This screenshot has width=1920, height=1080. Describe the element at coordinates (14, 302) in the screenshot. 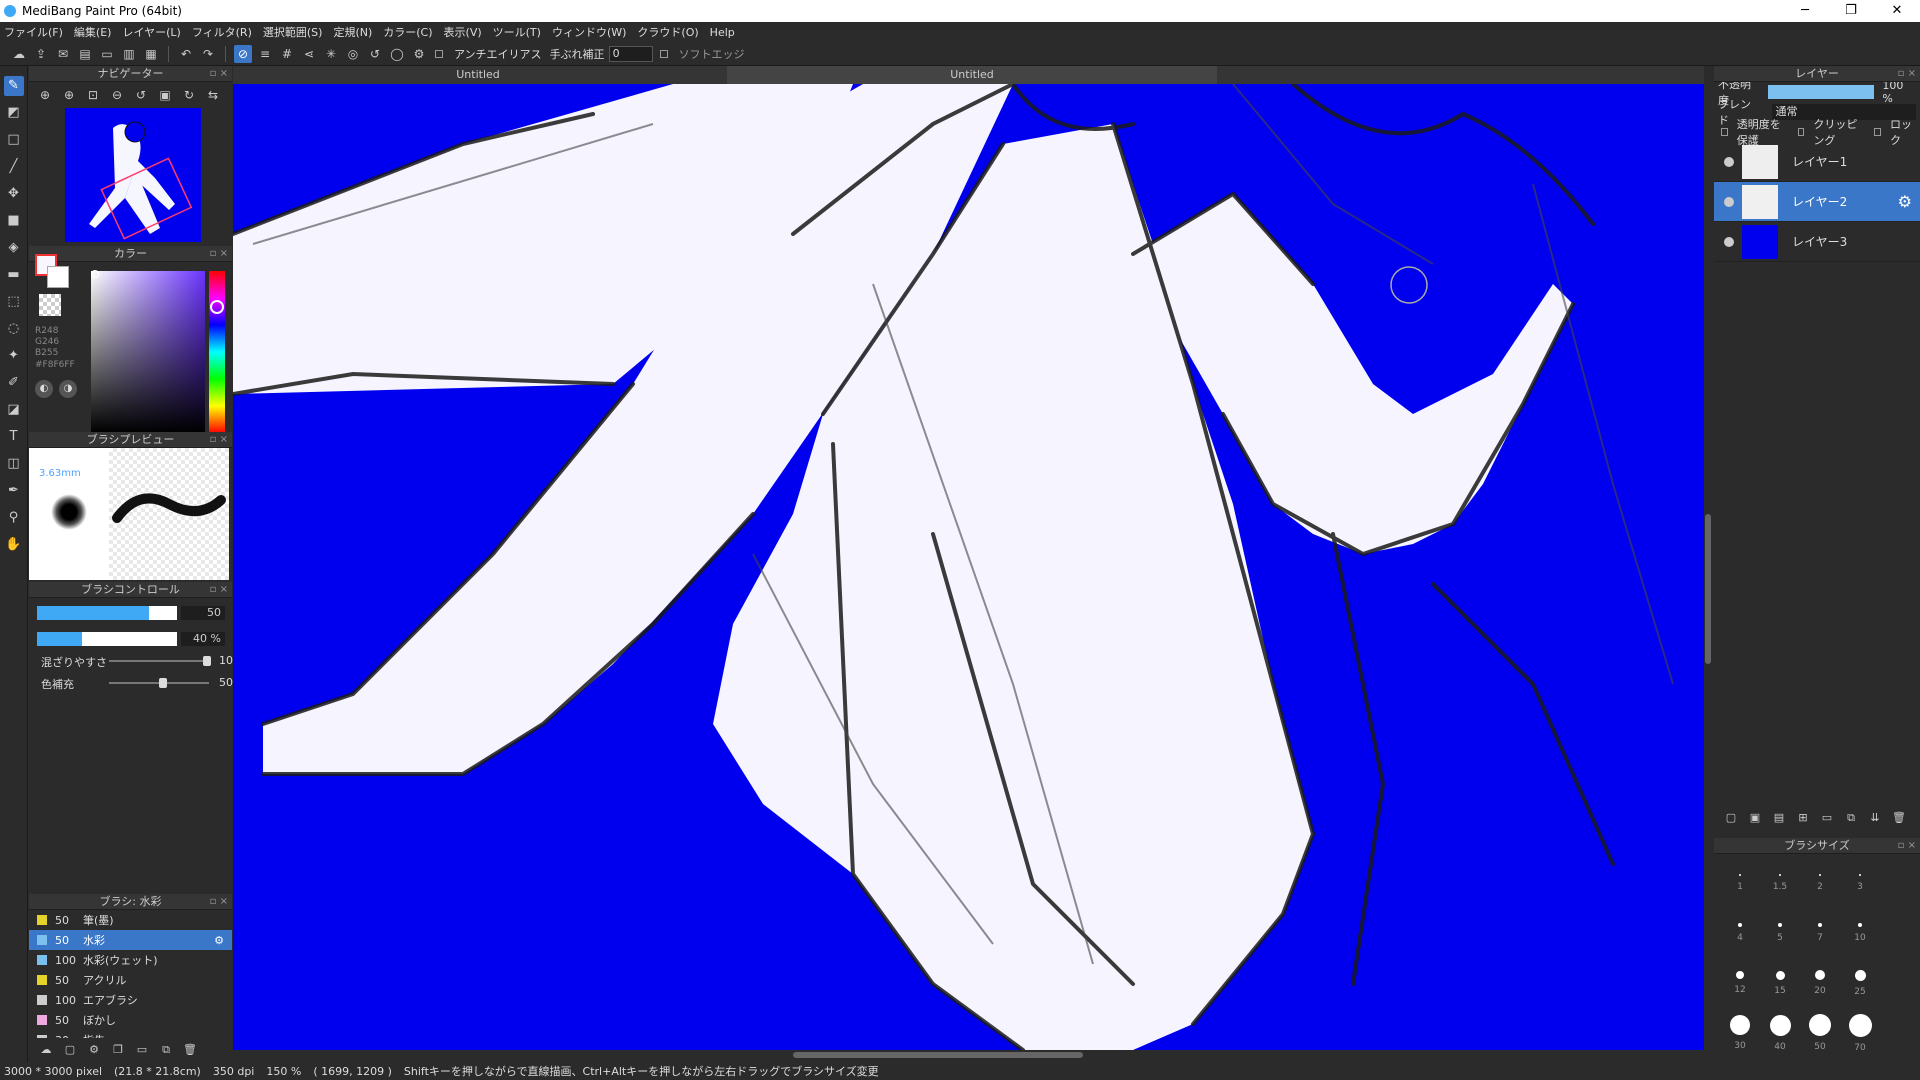

I see `select-tool-icon: ⬚` at that location.